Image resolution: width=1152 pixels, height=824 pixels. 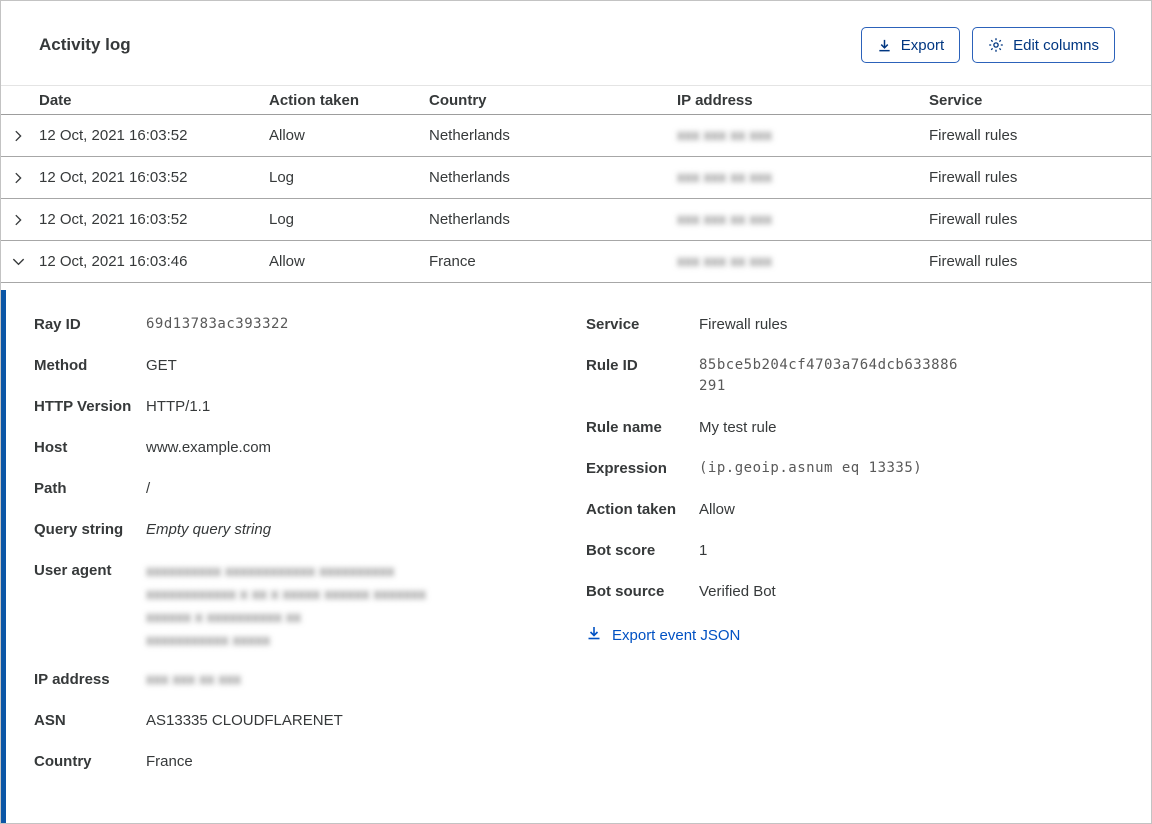 I want to click on detail-label: Expression, so click(x=626, y=468).